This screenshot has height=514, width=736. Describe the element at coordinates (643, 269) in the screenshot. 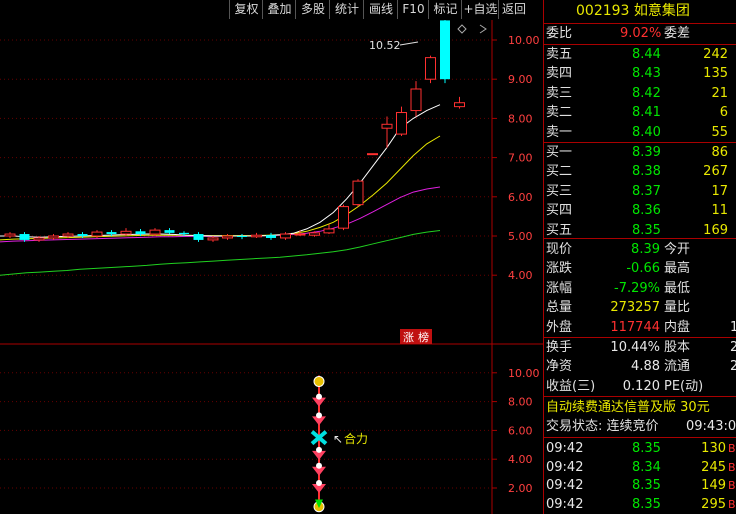

I see `stat-value: -0.66` at that location.